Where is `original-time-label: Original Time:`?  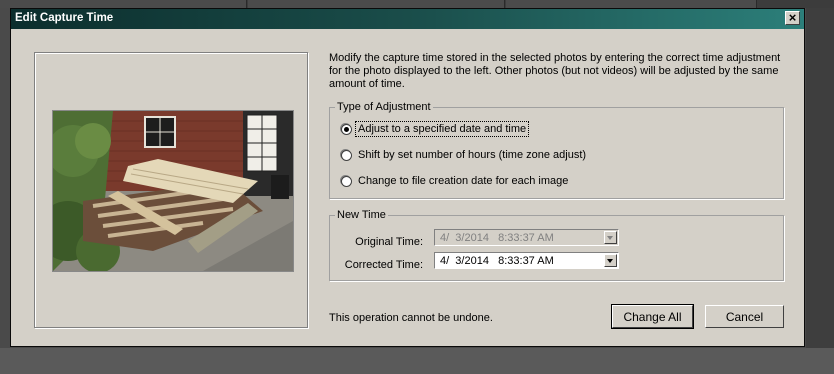
original-time-label: Original Time: is located at coordinates (389, 242).